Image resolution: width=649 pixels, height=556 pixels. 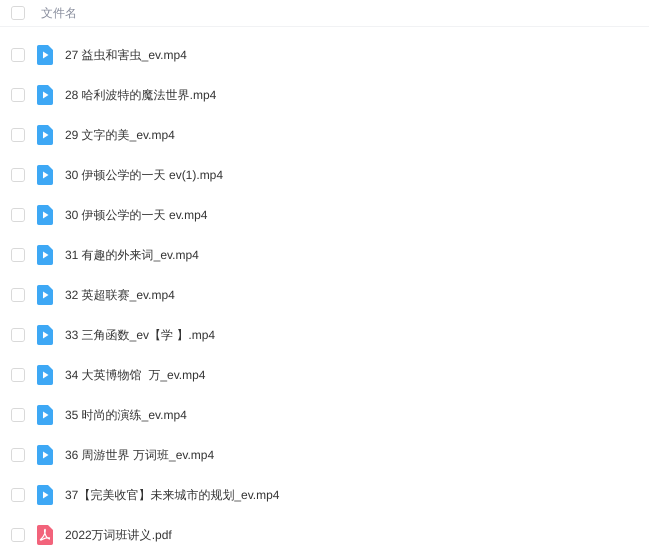 I want to click on file-name: 30 伊顿公学的一天 ev.mp4, so click(x=136, y=215).